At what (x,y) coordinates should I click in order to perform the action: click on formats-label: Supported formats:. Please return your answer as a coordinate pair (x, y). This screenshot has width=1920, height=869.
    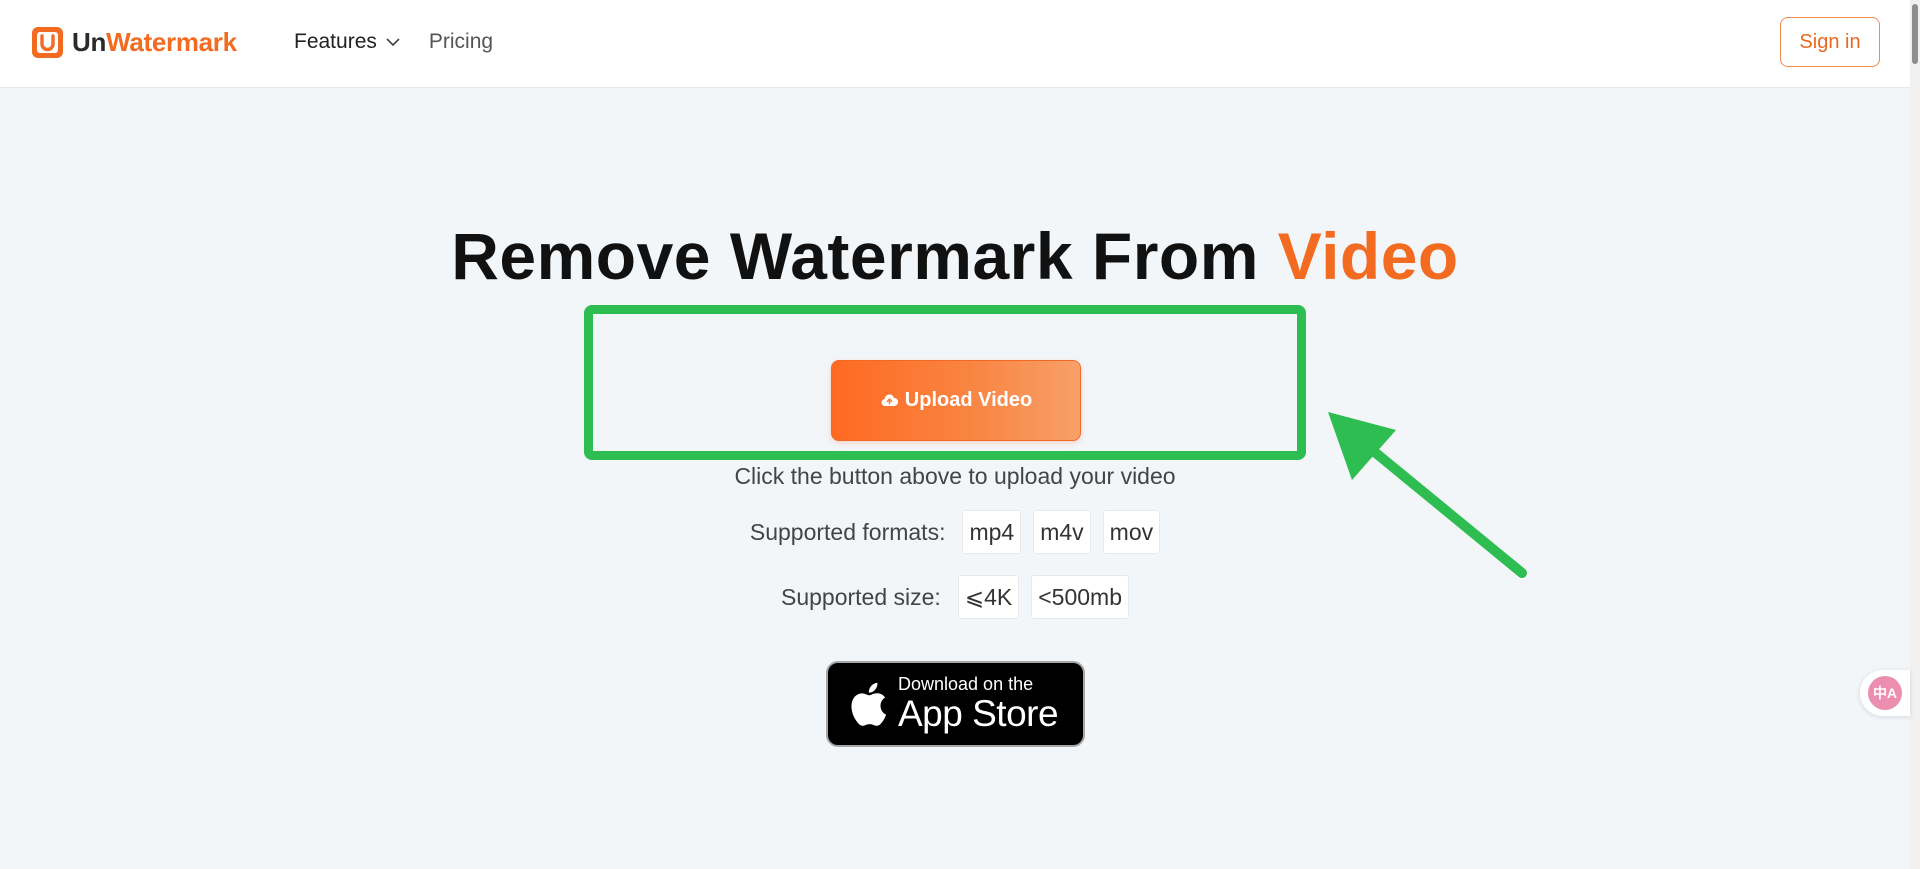
    Looking at the image, I should click on (847, 531).